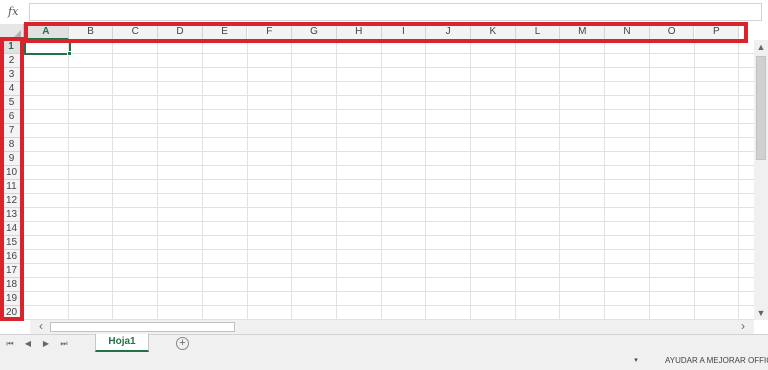 The image size is (768, 370). What do you see at coordinates (12, 173) in the screenshot?
I see `row-header-10: 10` at bounding box center [12, 173].